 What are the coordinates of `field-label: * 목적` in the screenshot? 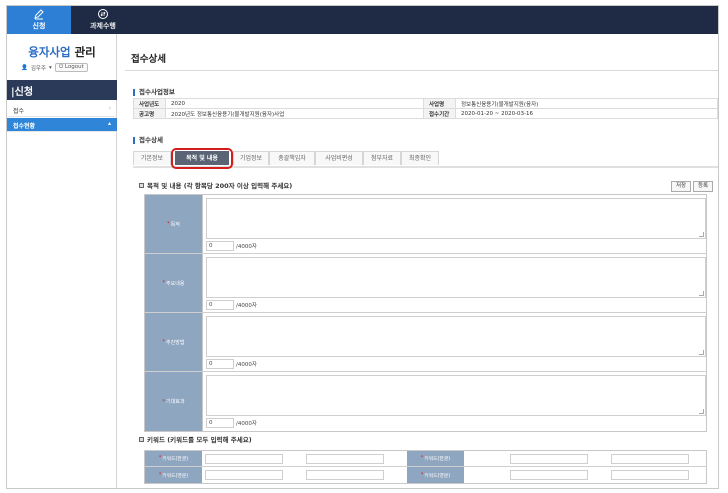 It's located at (174, 224).